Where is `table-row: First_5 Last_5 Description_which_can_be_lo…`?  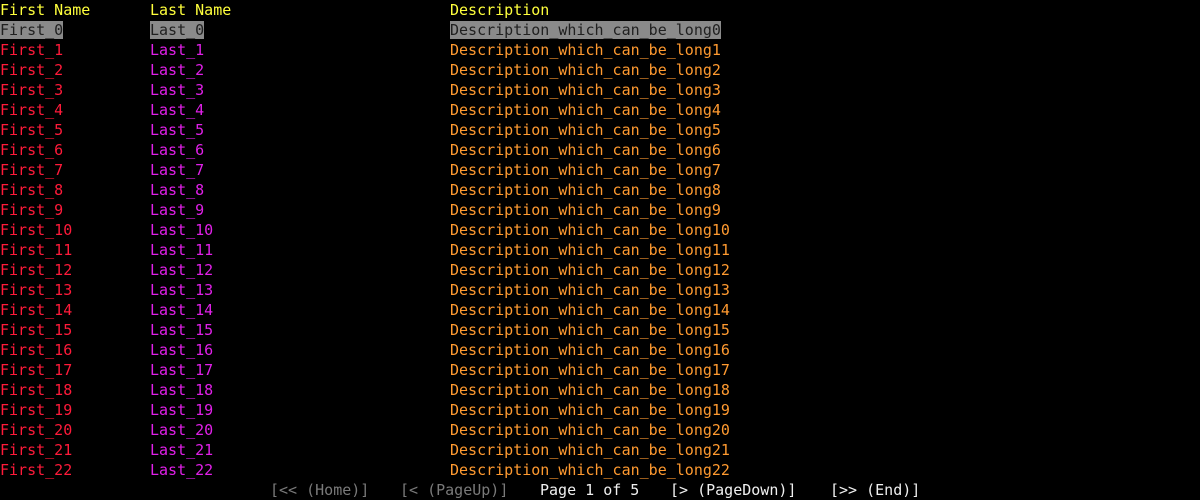 table-row: First_5 Last_5 Description_which_can_be_lo… is located at coordinates (600, 130).